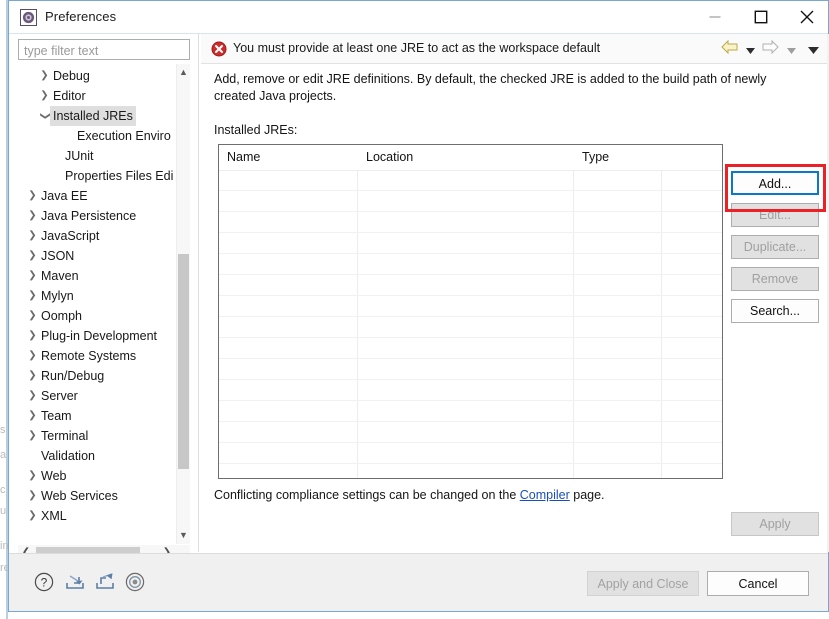 This screenshot has width=829, height=619. Describe the element at coordinates (465, 157) in the screenshot. I see `column-header-location: Location` at that location.